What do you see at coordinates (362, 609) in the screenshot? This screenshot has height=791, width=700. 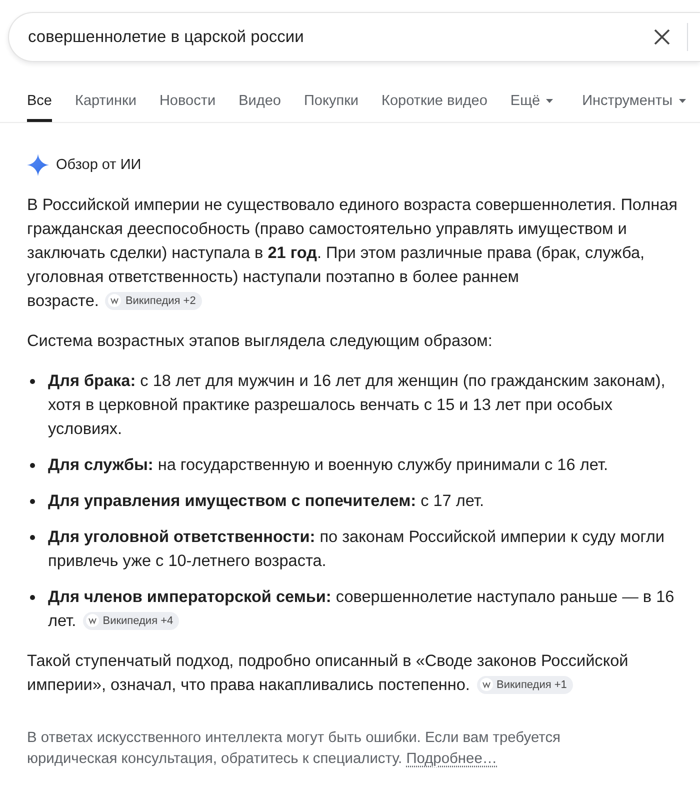 I see `list-item: Для членов императорской семьи: совершеннолетие наступало раньше — в 16 лет. Википедия +4` at bounding box center [362, 609].